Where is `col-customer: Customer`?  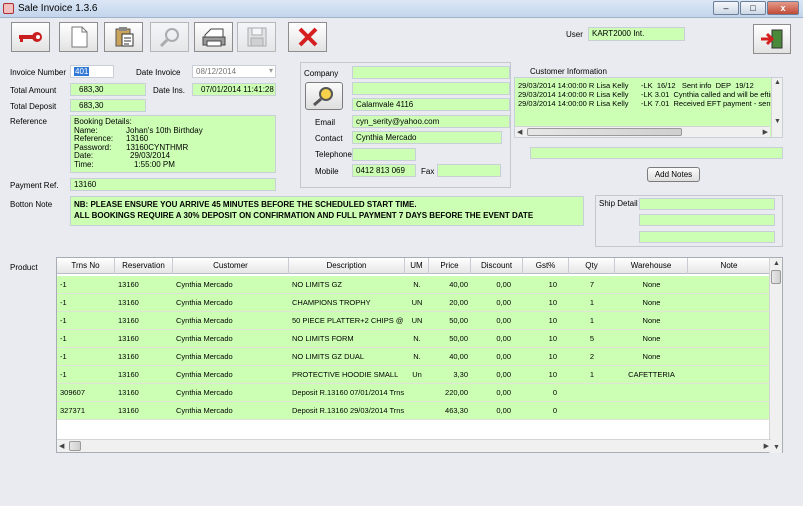 col-customer: Customer is located at coordinates (231, 266).